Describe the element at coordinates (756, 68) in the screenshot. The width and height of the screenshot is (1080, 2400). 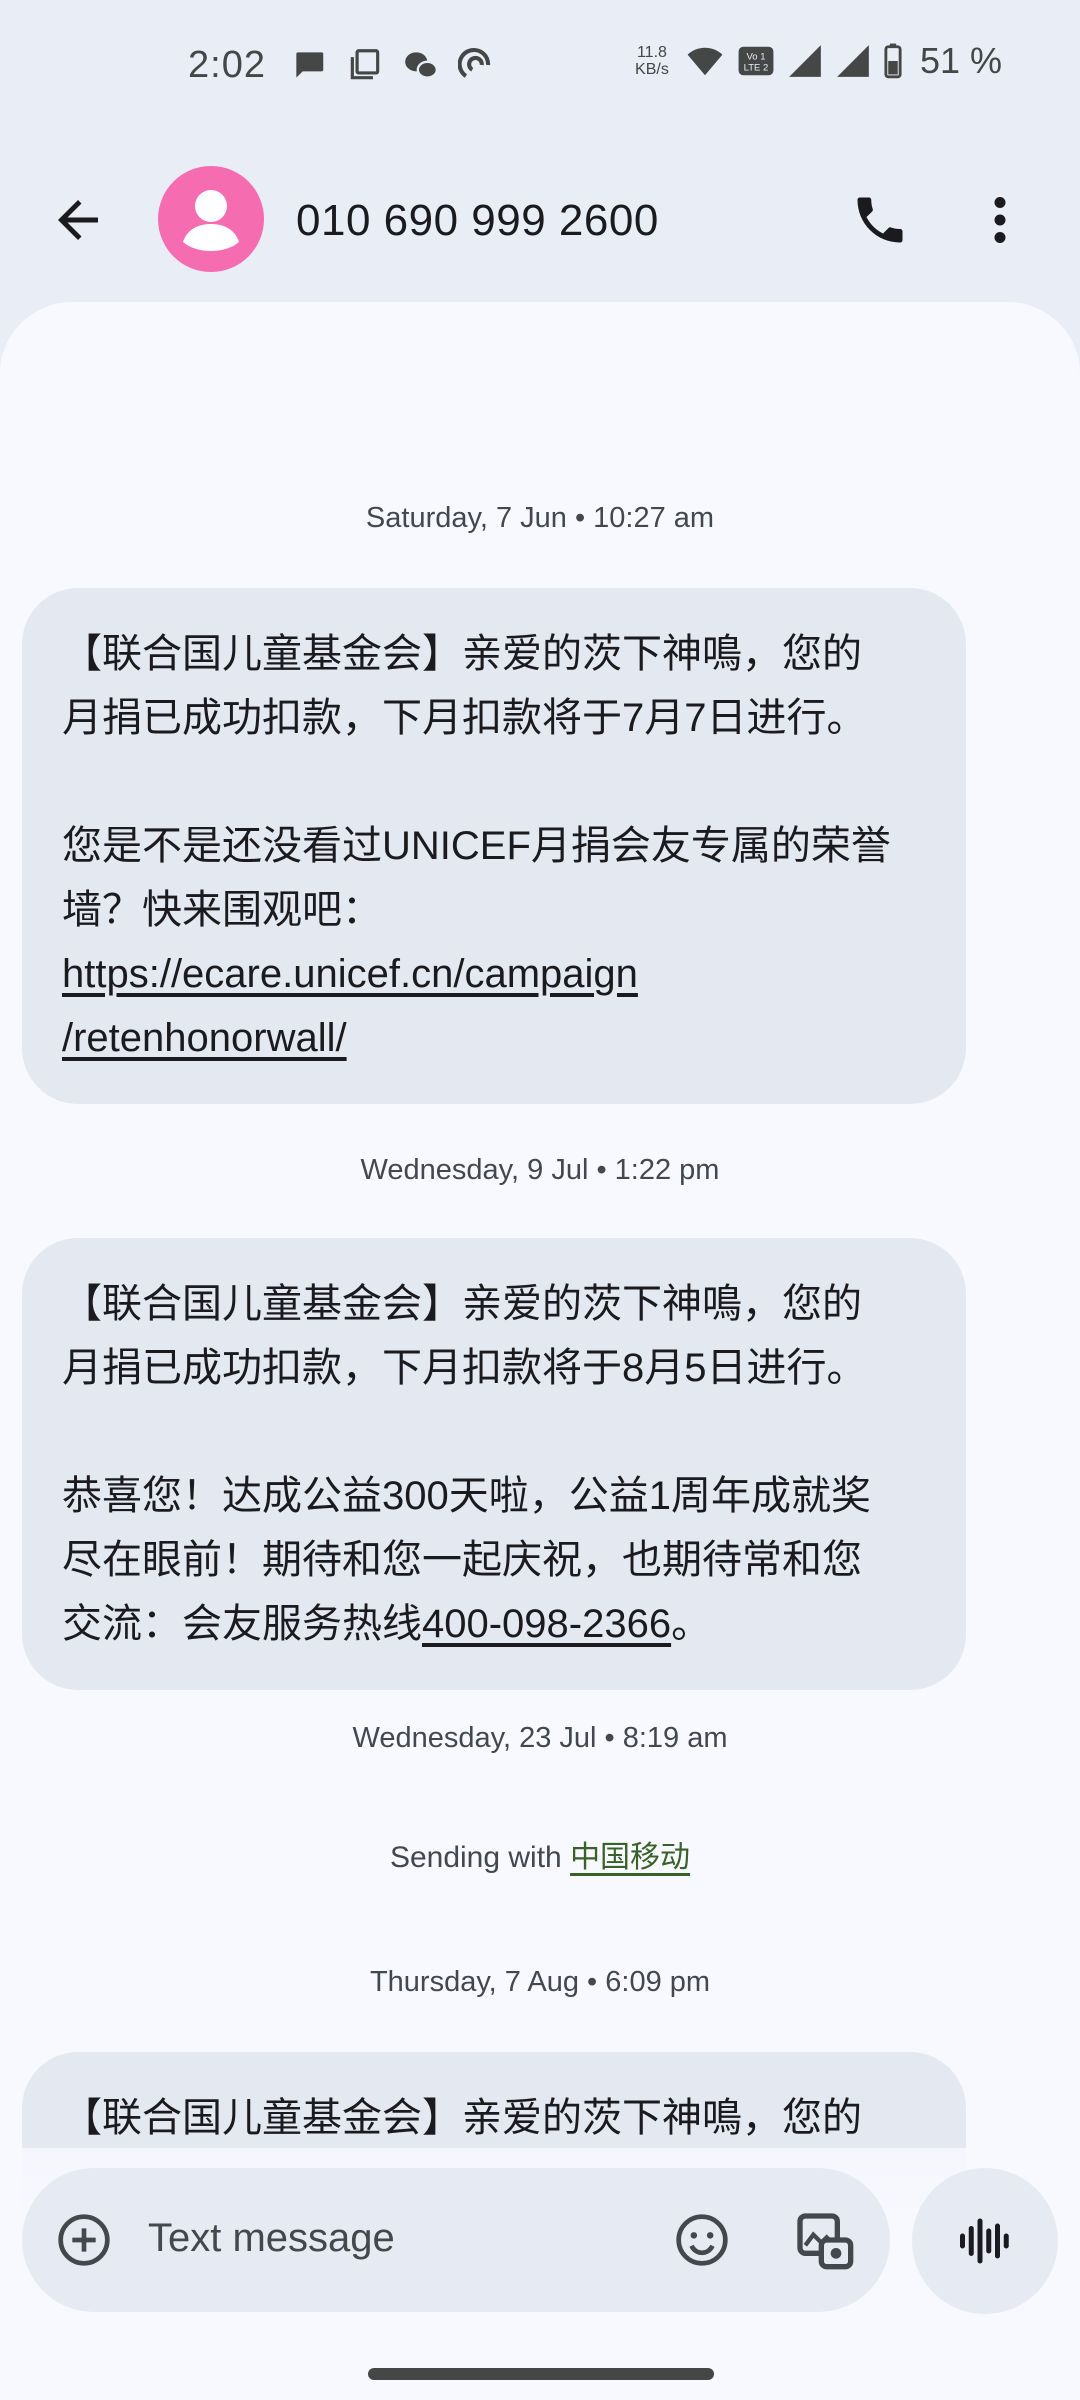
I see `svg-text: LTE 2` at that location.